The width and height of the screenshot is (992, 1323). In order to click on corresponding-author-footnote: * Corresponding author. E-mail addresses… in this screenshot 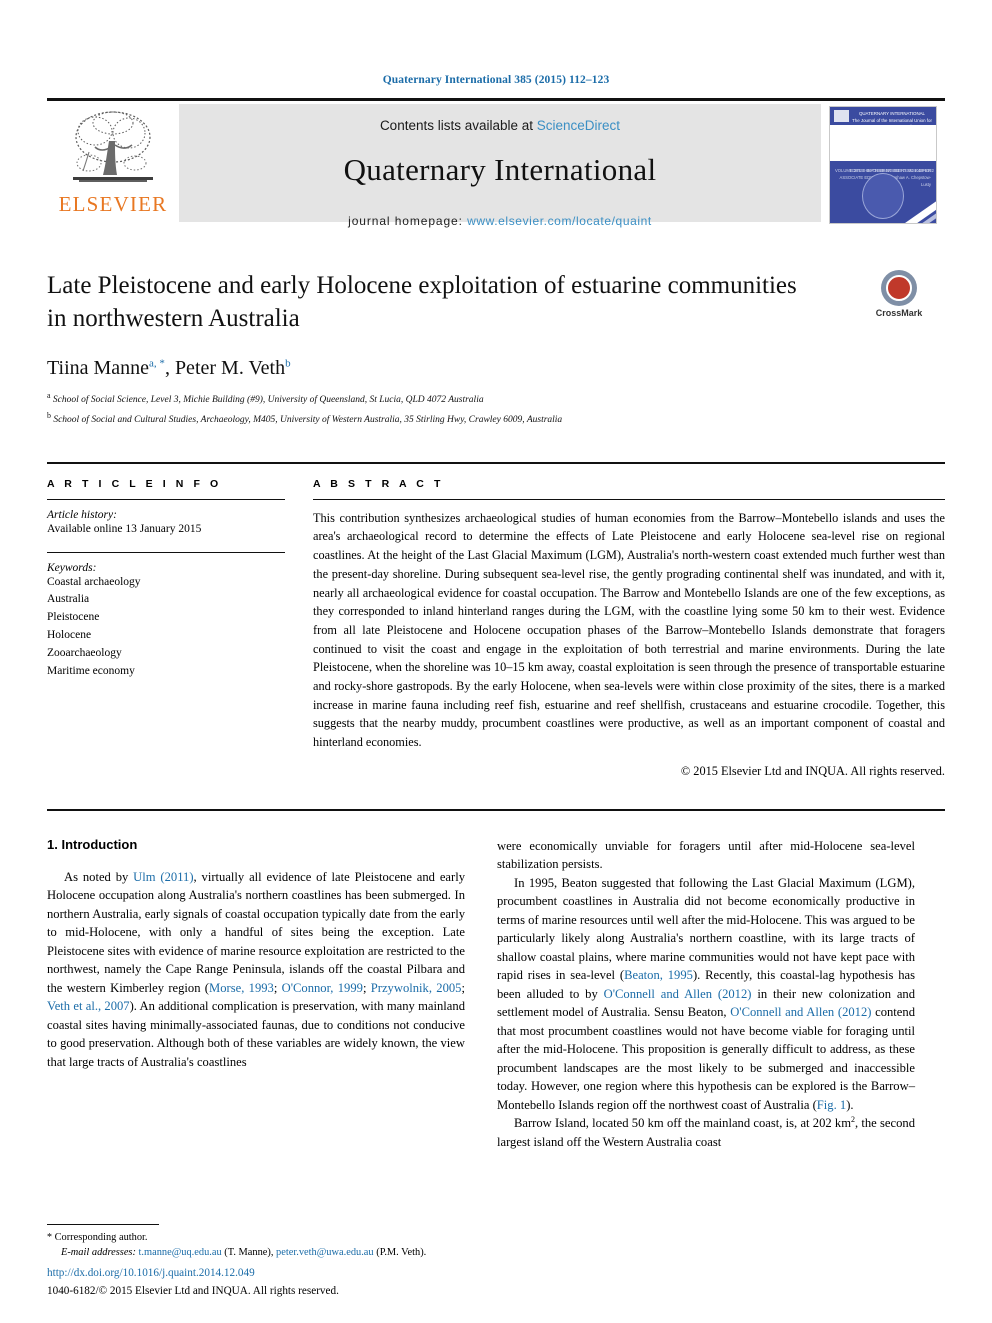, I will do `click(256, 1242)`.